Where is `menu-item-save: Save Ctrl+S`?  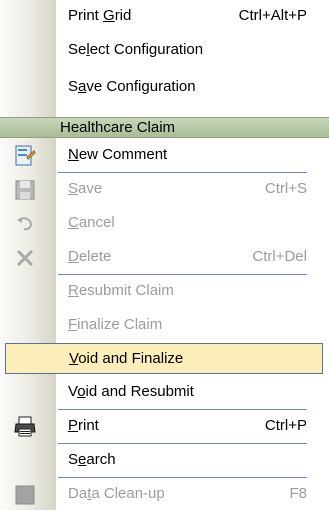 menu-item-save: Save Ctrl+S is located at coordinates (164, 190).